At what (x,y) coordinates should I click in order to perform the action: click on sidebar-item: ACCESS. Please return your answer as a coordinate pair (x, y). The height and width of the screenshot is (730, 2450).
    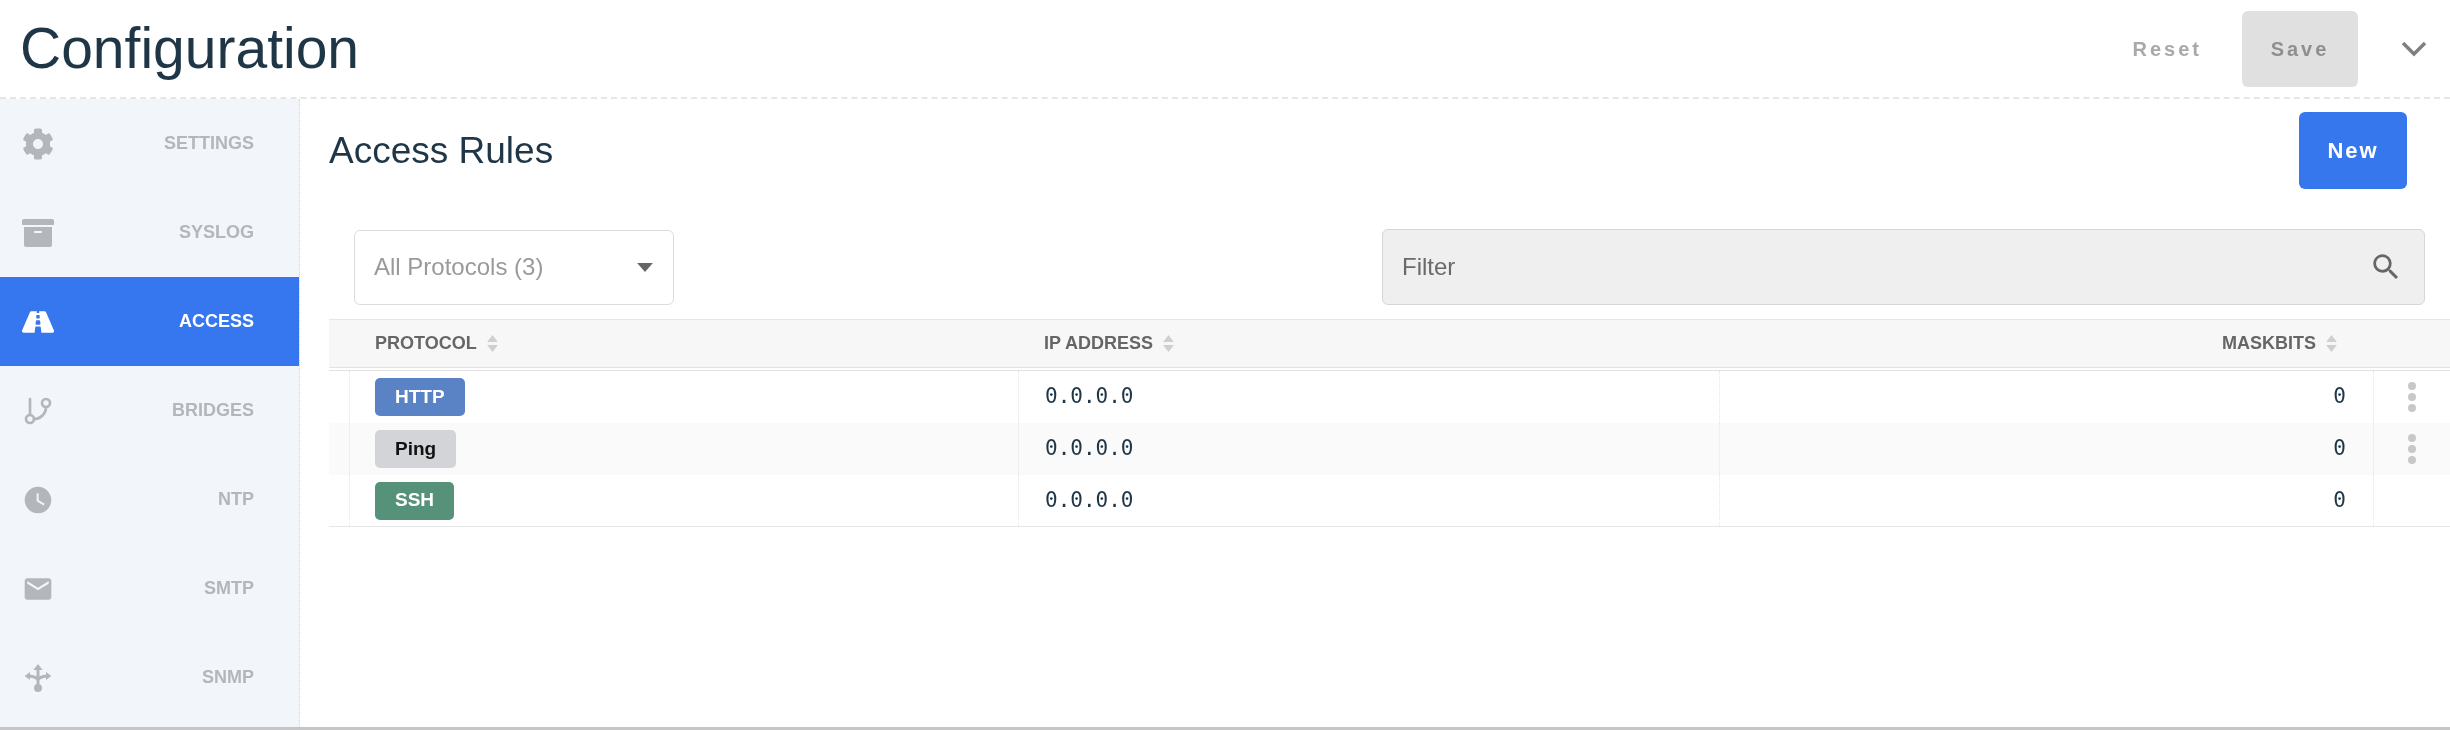
    Looking at the image, I should click on (149, 321).